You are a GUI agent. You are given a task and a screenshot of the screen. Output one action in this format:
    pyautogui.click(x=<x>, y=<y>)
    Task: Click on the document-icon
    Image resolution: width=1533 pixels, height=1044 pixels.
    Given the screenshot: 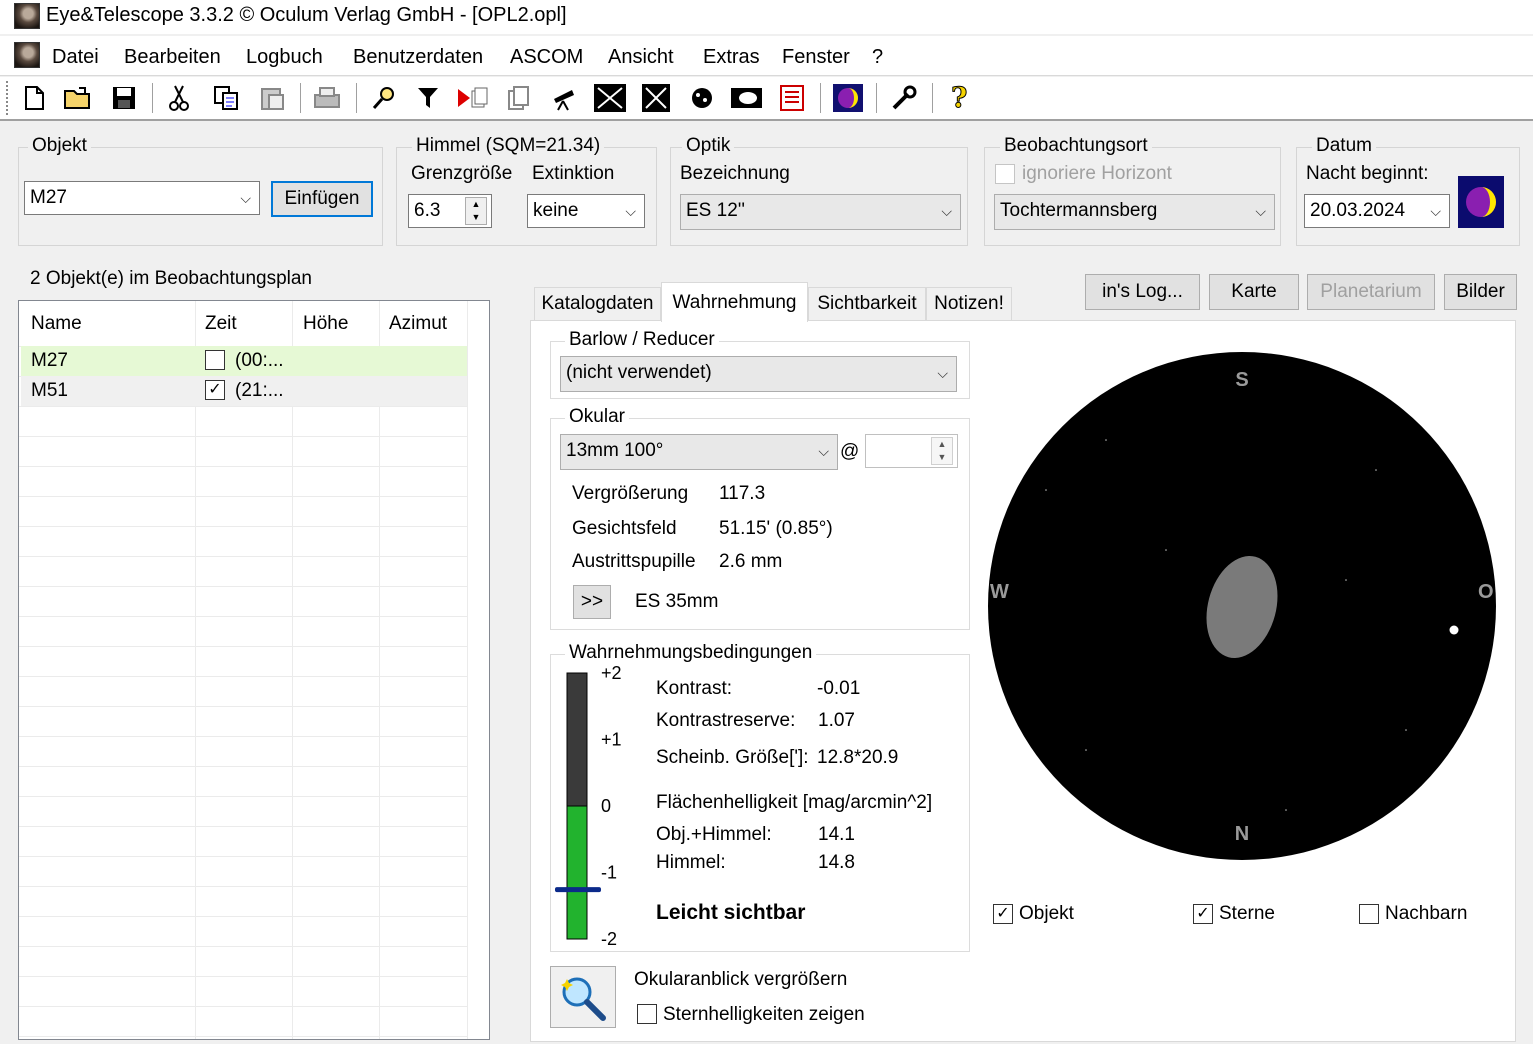 What is the action you would take?
    pyautogui.click(x=27, y=55)
    